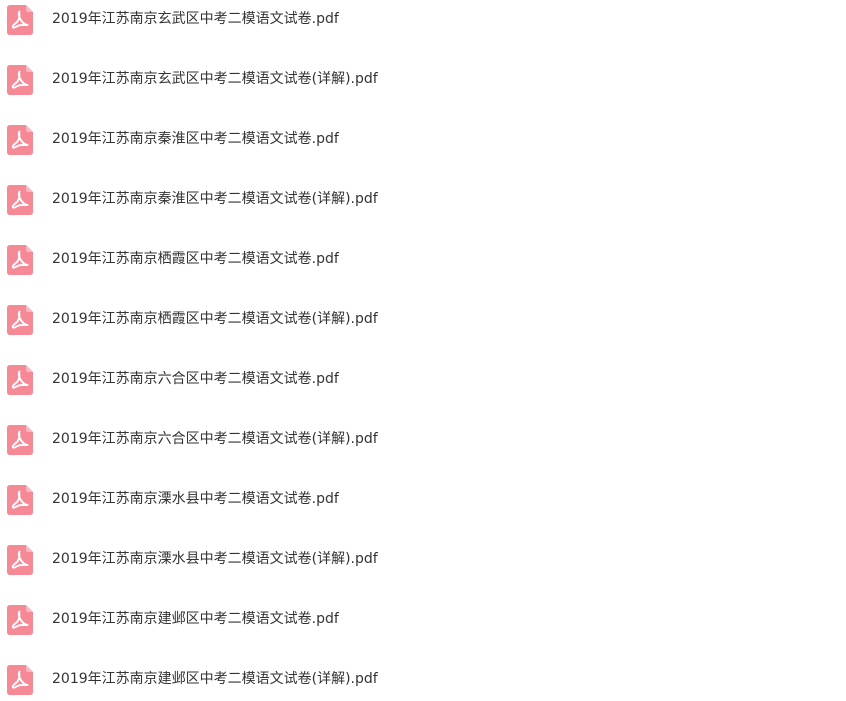 This screenshot has width=846, height=701. What do you see at coordinates (215, 199) in the screenshot?
I see `file-name: 2019年江苏南京秦淮区中考二模语文试卷(详解).pdf` at bounding box center [215, 199].